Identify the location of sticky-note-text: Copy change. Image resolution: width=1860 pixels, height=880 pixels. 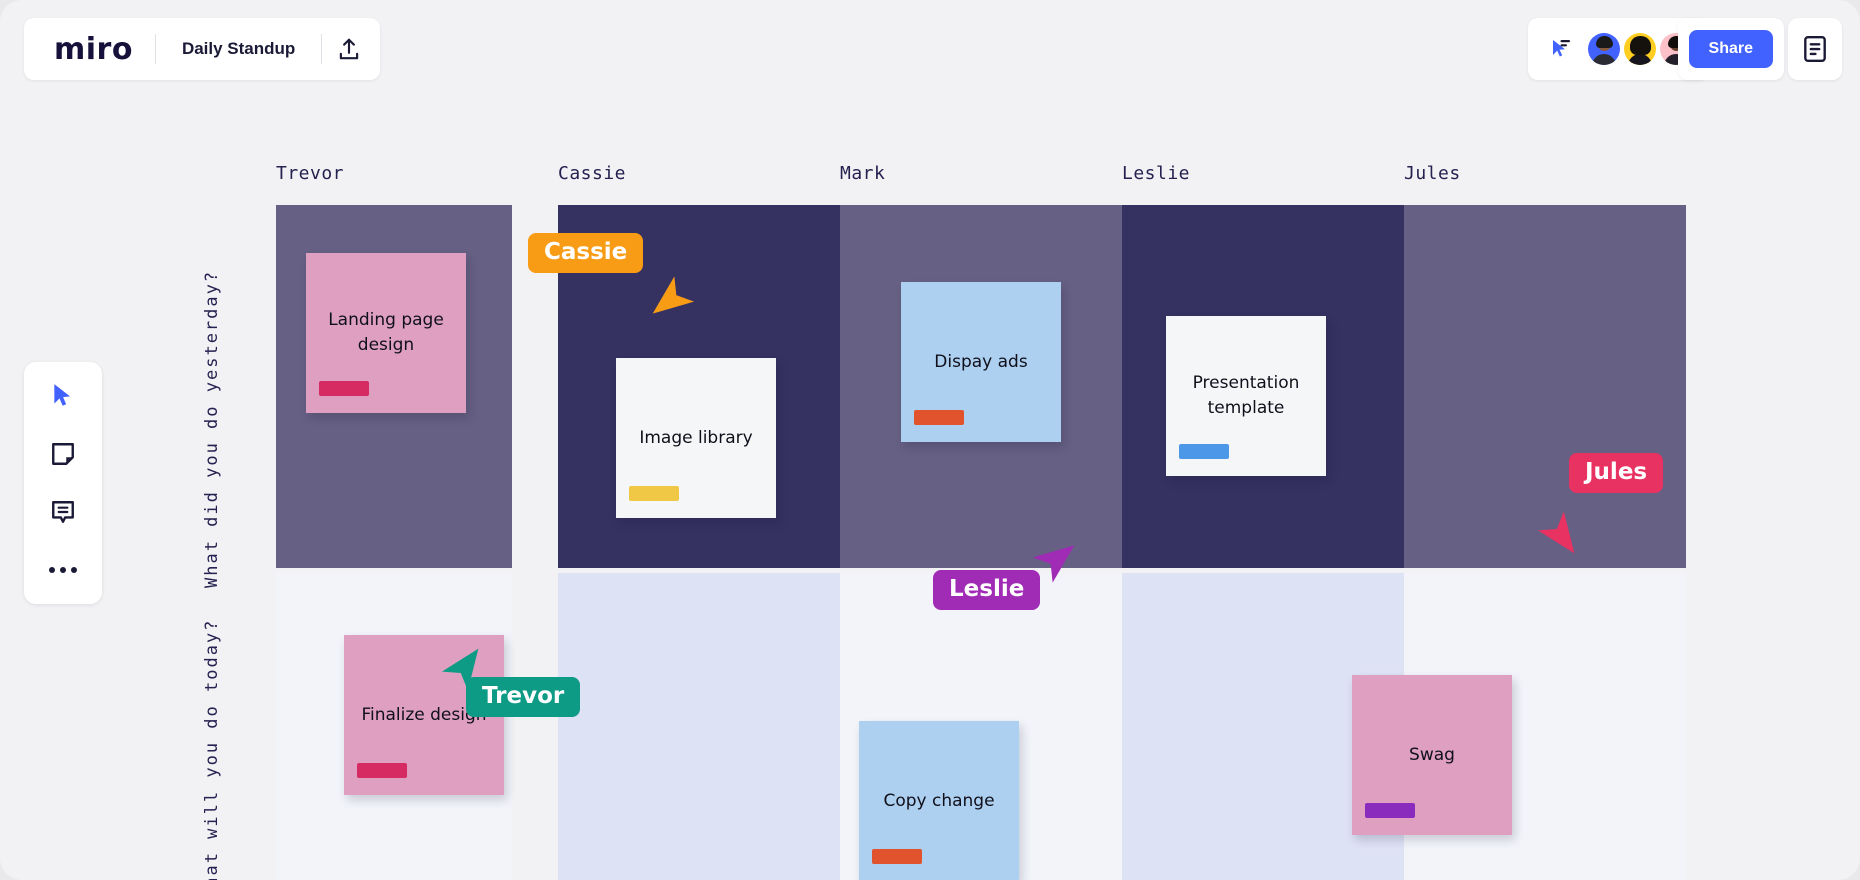
(939, 800).